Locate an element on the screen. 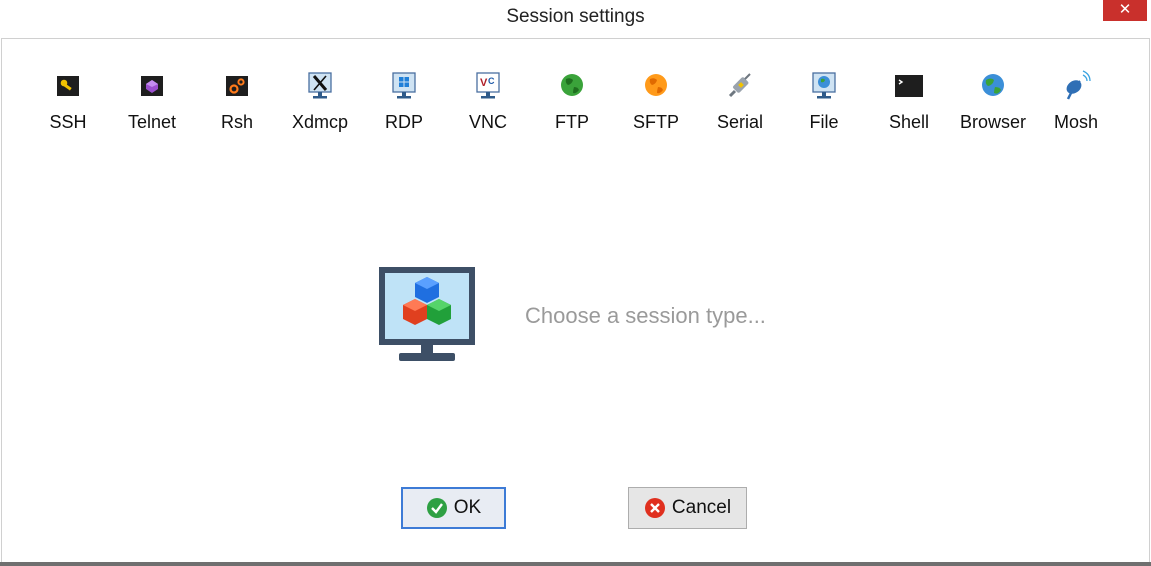 Image resolution: width=1151 pixels, height=566 pixels. session-type-label: SSH is located at coordinates (68, 122).